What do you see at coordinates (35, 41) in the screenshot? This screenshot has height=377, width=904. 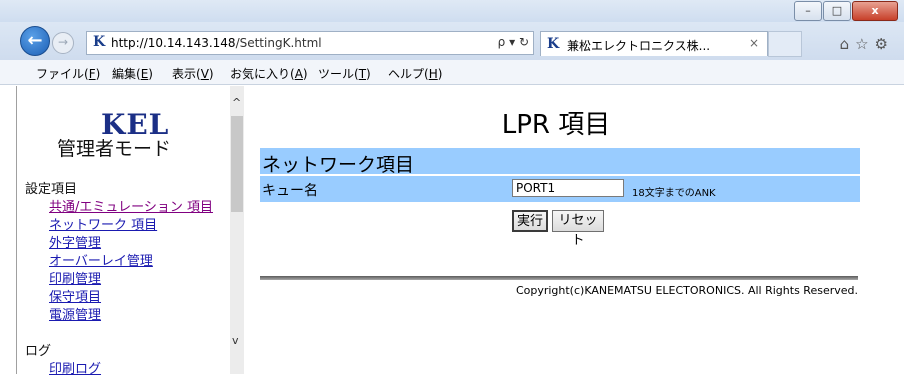 I see `back-button: ←` at bounding box center [35, 41].